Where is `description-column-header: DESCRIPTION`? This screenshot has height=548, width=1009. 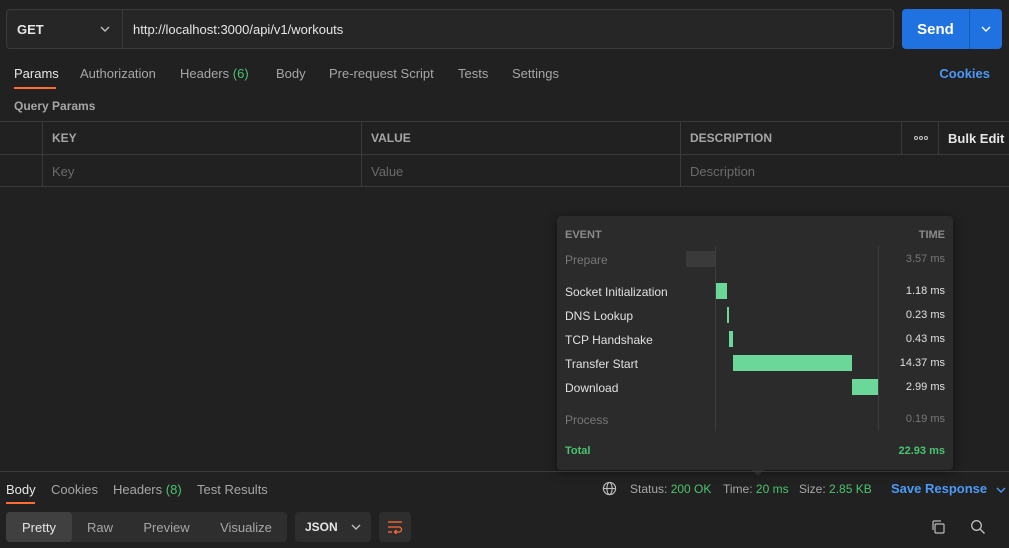 description-column-header: DESCRIPTION is located at coordinates (791, 138).